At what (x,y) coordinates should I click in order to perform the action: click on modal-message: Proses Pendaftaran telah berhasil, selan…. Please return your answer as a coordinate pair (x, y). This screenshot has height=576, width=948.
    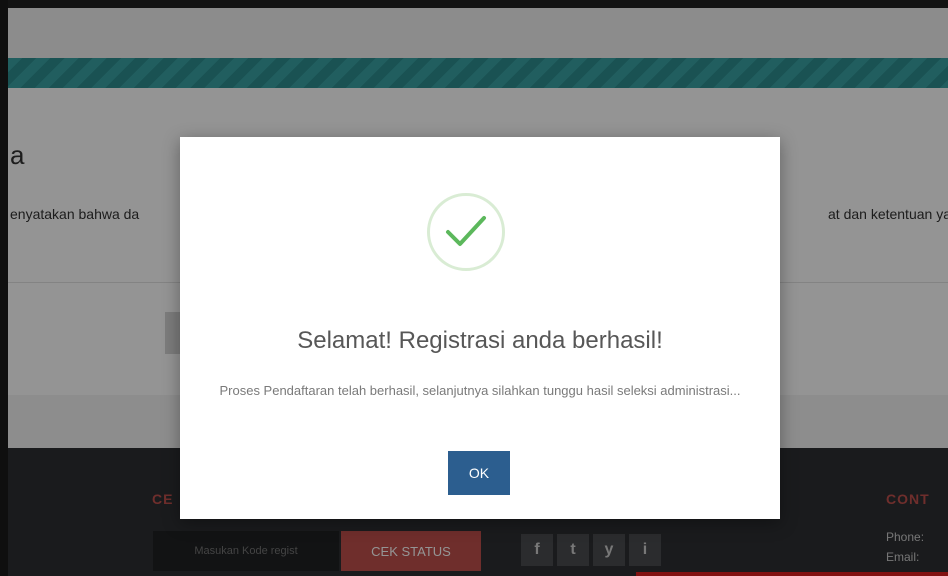
    Looking at the image, I should click on (480, 390).